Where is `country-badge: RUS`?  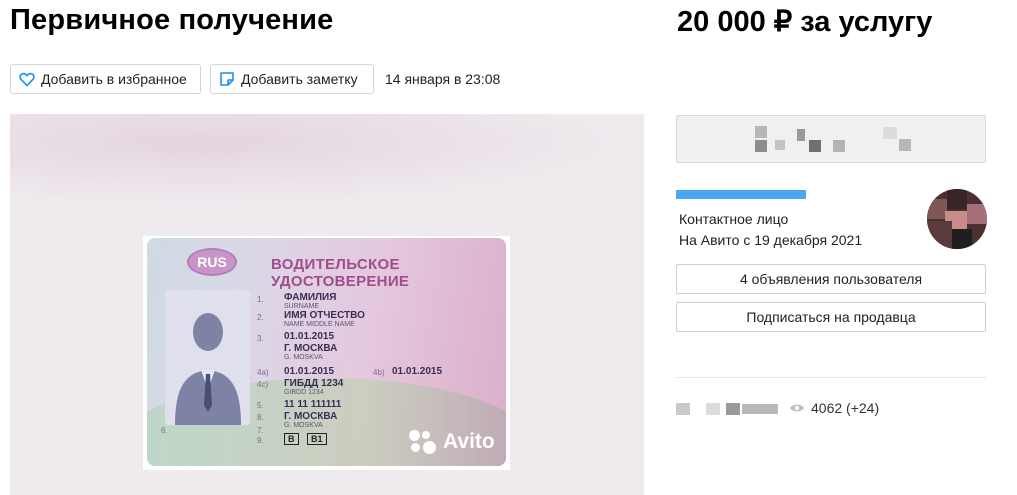
country-badge: RUS is located at coordinates (212, 262).